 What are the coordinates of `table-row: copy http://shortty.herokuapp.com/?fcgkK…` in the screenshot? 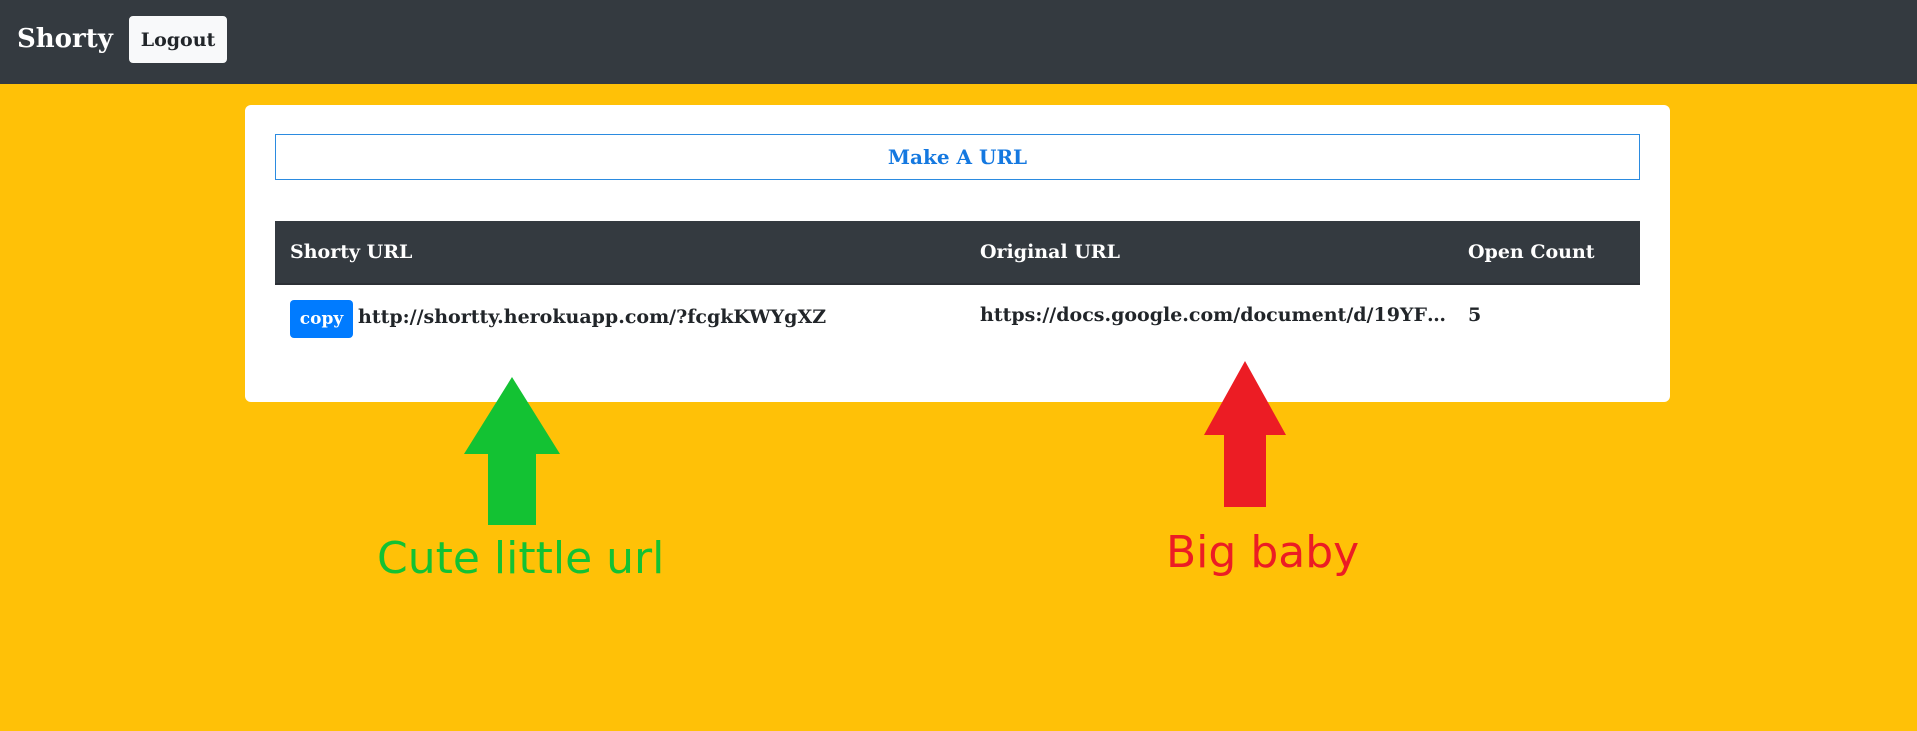 It's located at (957, 319).